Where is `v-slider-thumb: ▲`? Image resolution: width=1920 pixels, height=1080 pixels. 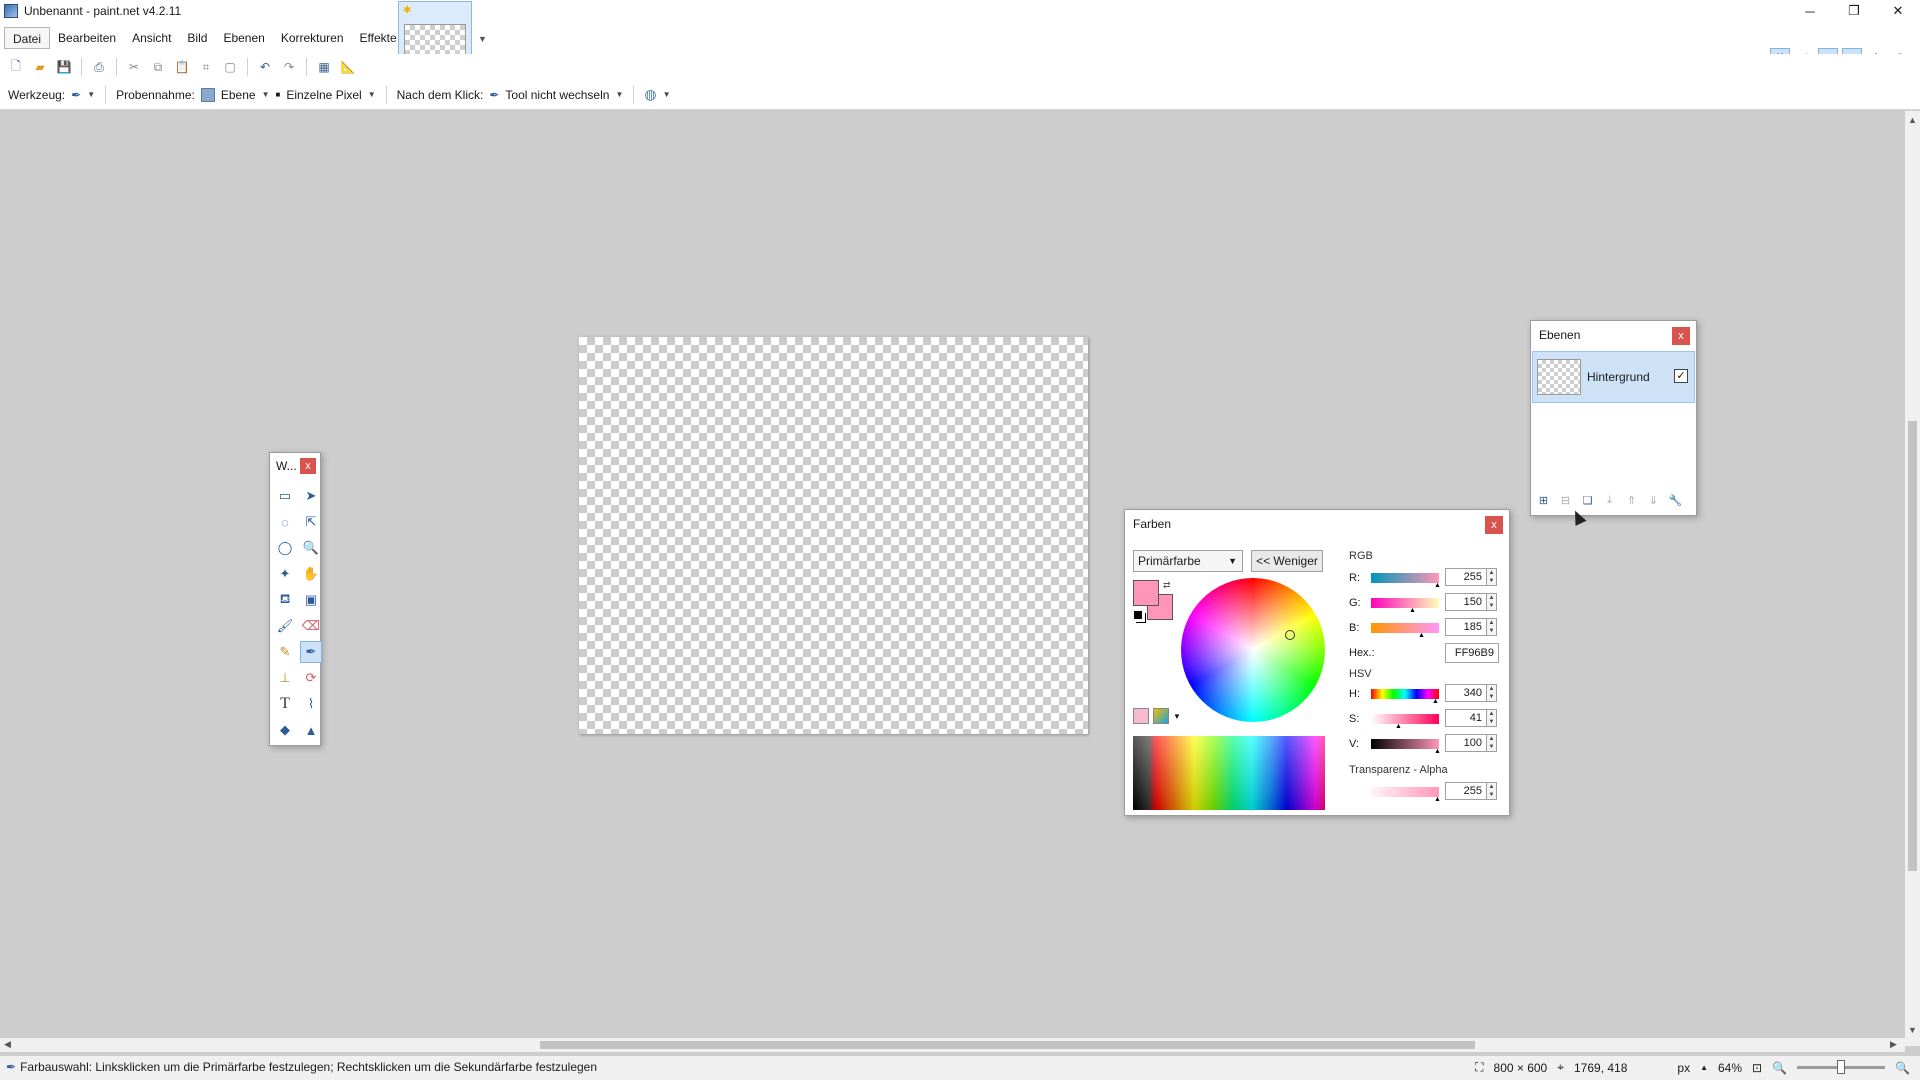
v-slider-thumb: ▲ is located at coordinates (1437, 751).